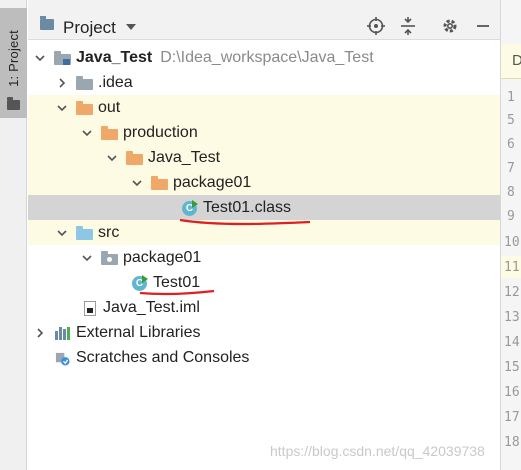 The width and height of the screenshot is (521, 470). Describe the element at coordinates (63, 358) in the screenshot. I see `scratches-icon` at that location.